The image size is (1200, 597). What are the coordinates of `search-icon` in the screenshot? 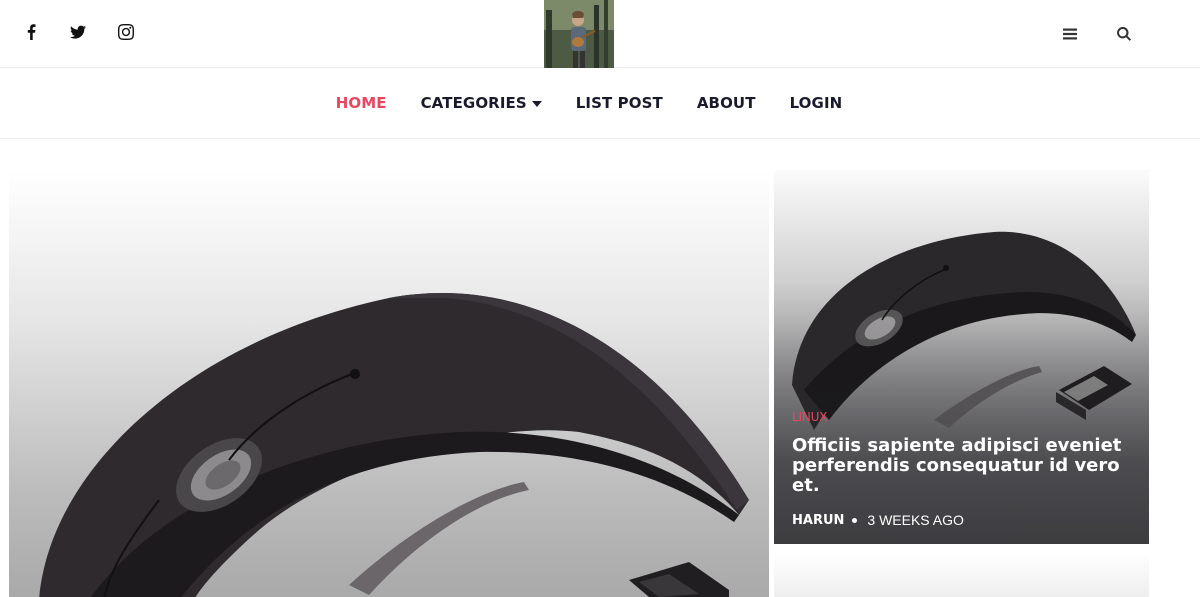 It's located at (1124, 33).